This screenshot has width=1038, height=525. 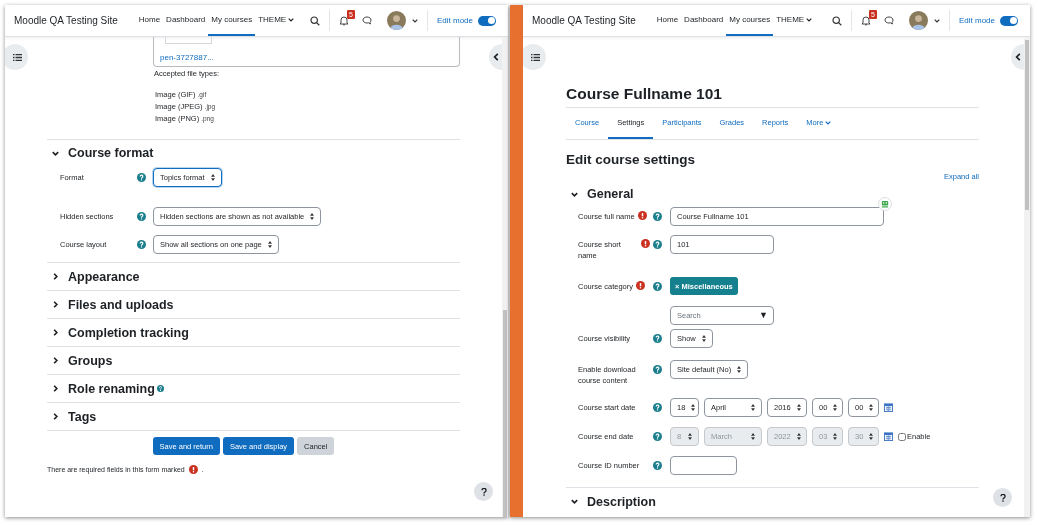 I want to click on course-title: Course Fullname 101, so click(x=644, y=94).